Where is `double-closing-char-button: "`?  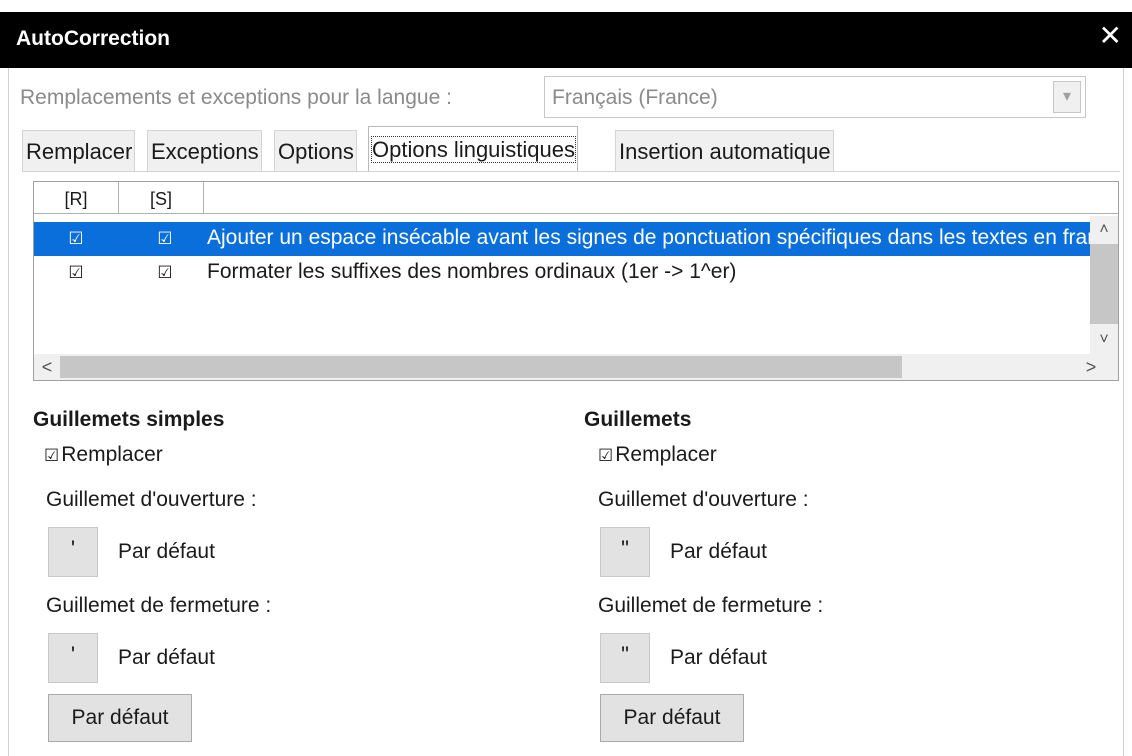
double-closing-char-button: " is located at coordinates (625, 658).